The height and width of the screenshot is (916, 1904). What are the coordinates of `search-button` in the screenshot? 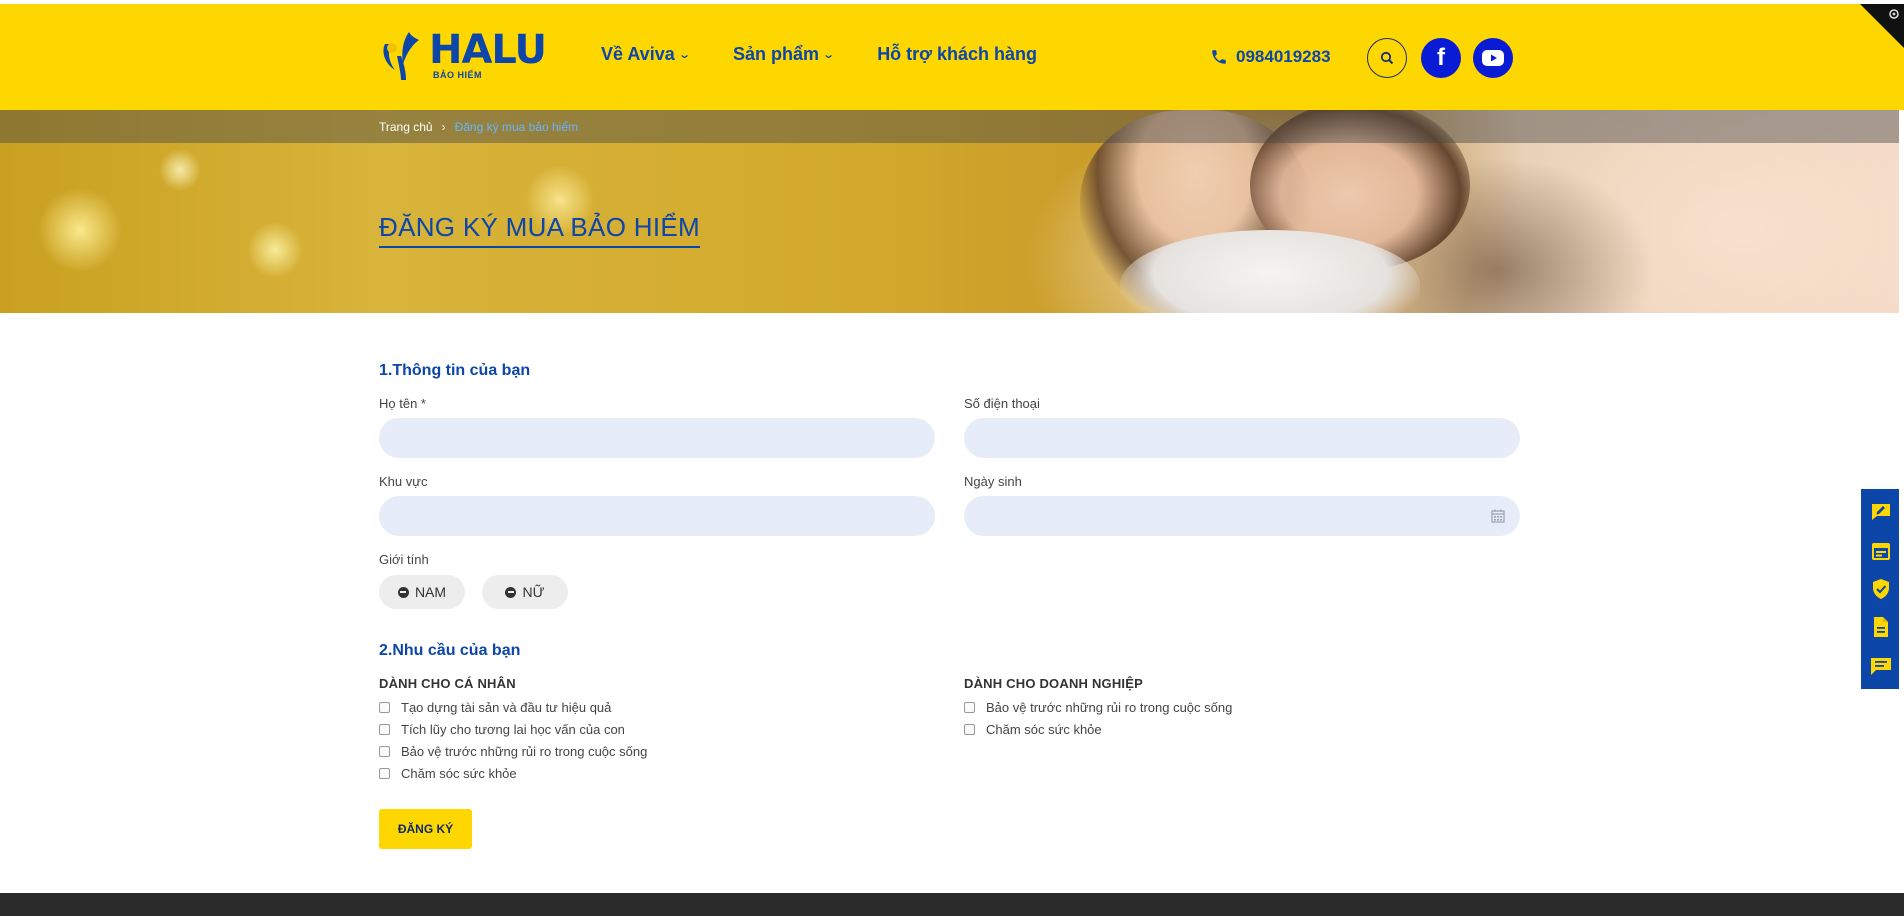 It's located at (1387, 58).